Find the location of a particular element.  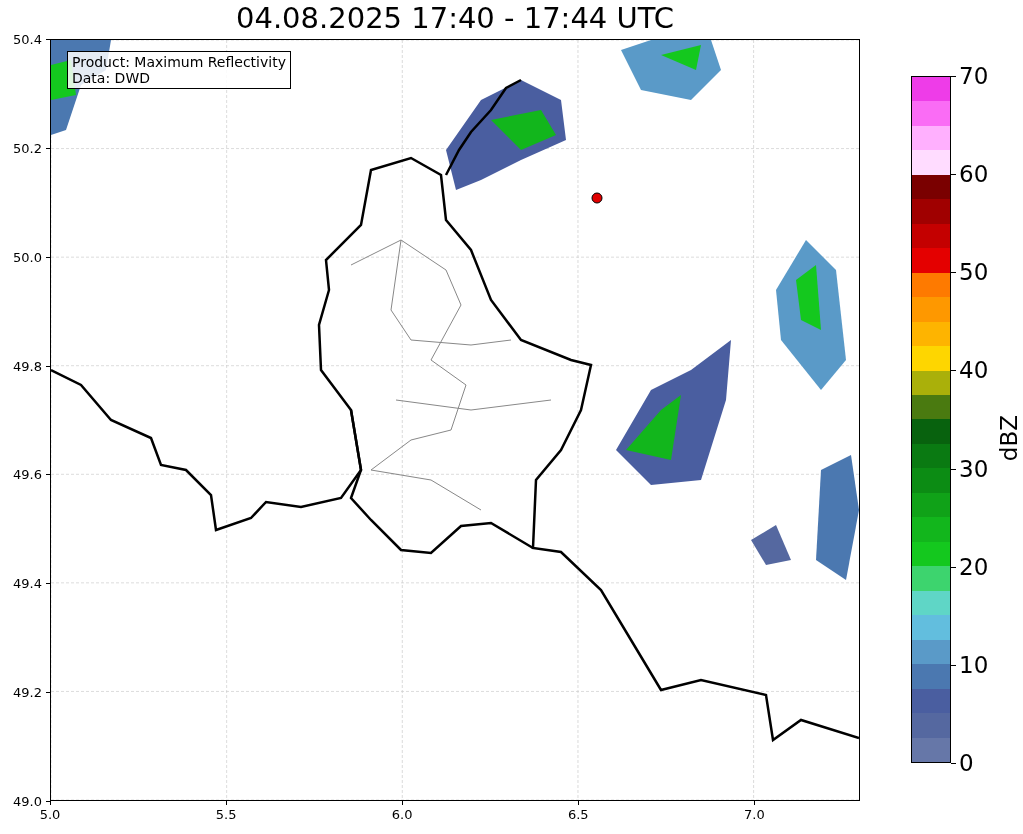

colorbar-tick-label: 50 is located at coordinates (974, 272).